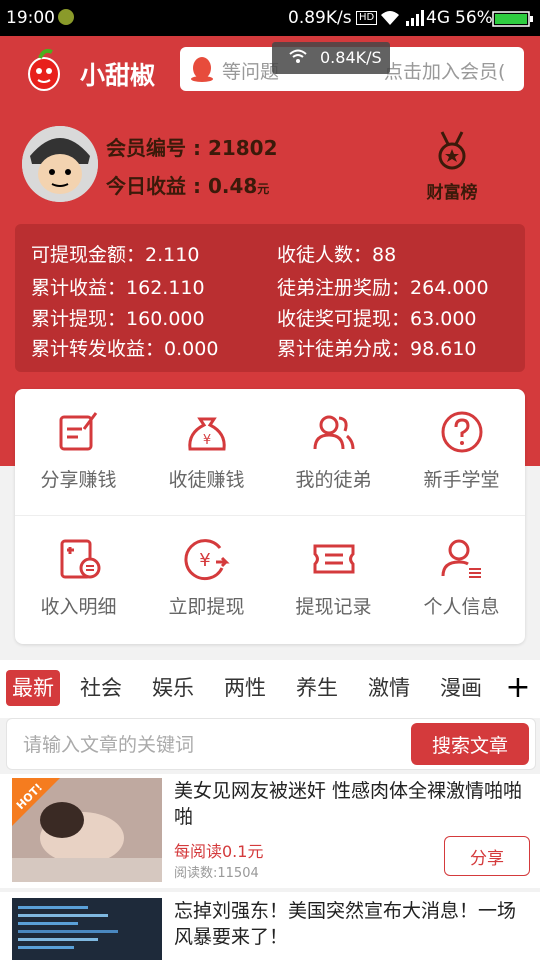  I want to click on member-number: 会员编号 : 21802, so click(192, 148).